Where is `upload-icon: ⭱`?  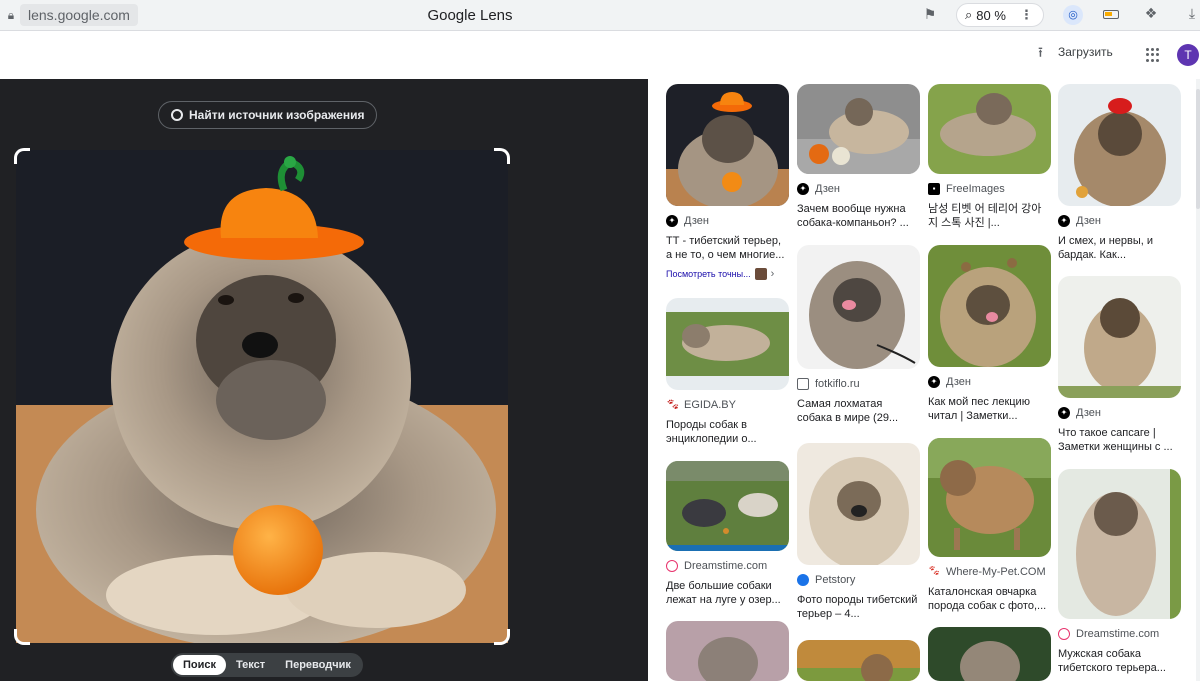 upload-icon: ⭱ is located at coordinates (1040, 52).